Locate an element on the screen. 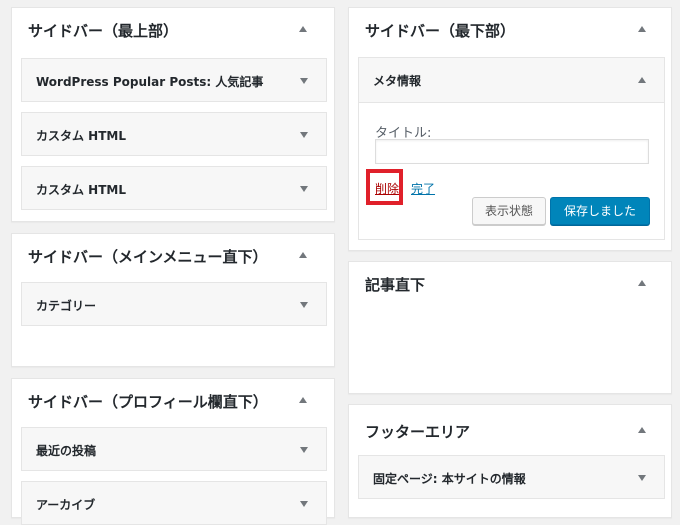 The width and height of the screenshot is (680, 525). widget-area-profile: サイドバー（プロフィール欄直下） 最近の投稿 アーカイブ is located at coordinates (173, 451).